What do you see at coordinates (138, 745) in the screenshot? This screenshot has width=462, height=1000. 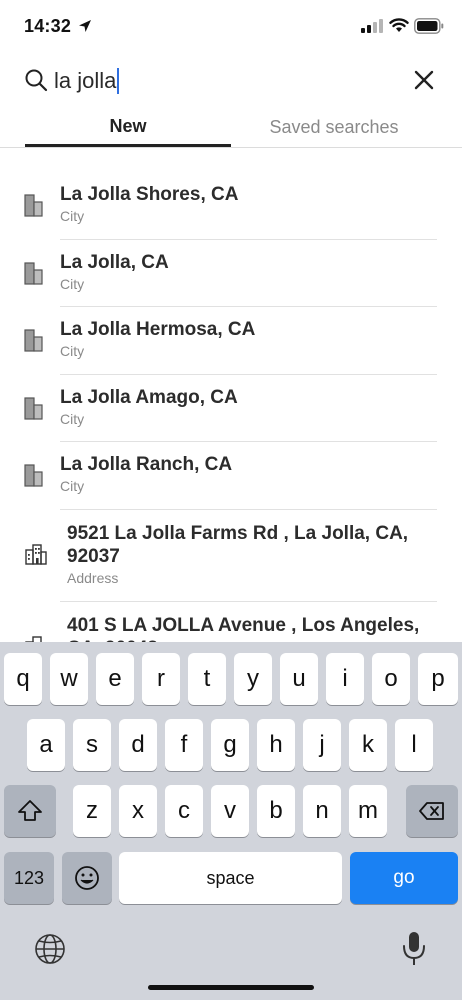 I see `key-d: d` at bounding box center [138, 745].